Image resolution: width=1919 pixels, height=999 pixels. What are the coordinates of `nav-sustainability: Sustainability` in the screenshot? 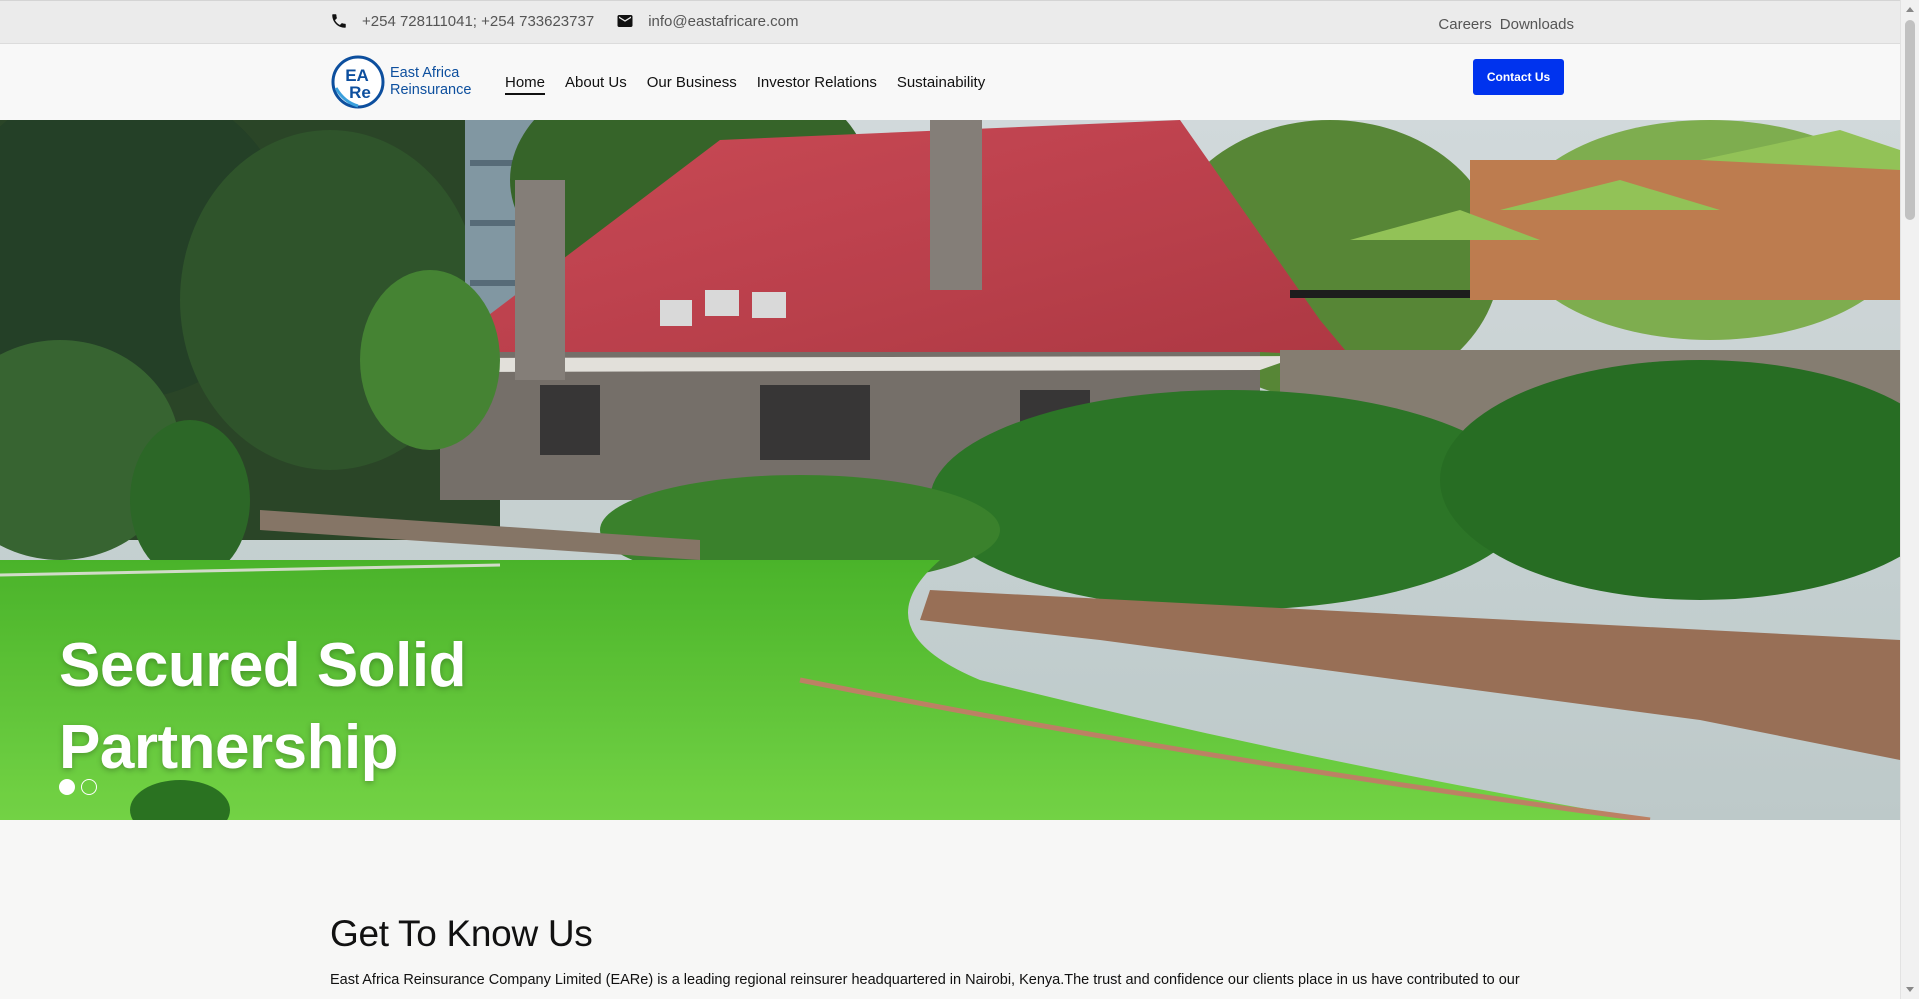 It's located at (941, 82).